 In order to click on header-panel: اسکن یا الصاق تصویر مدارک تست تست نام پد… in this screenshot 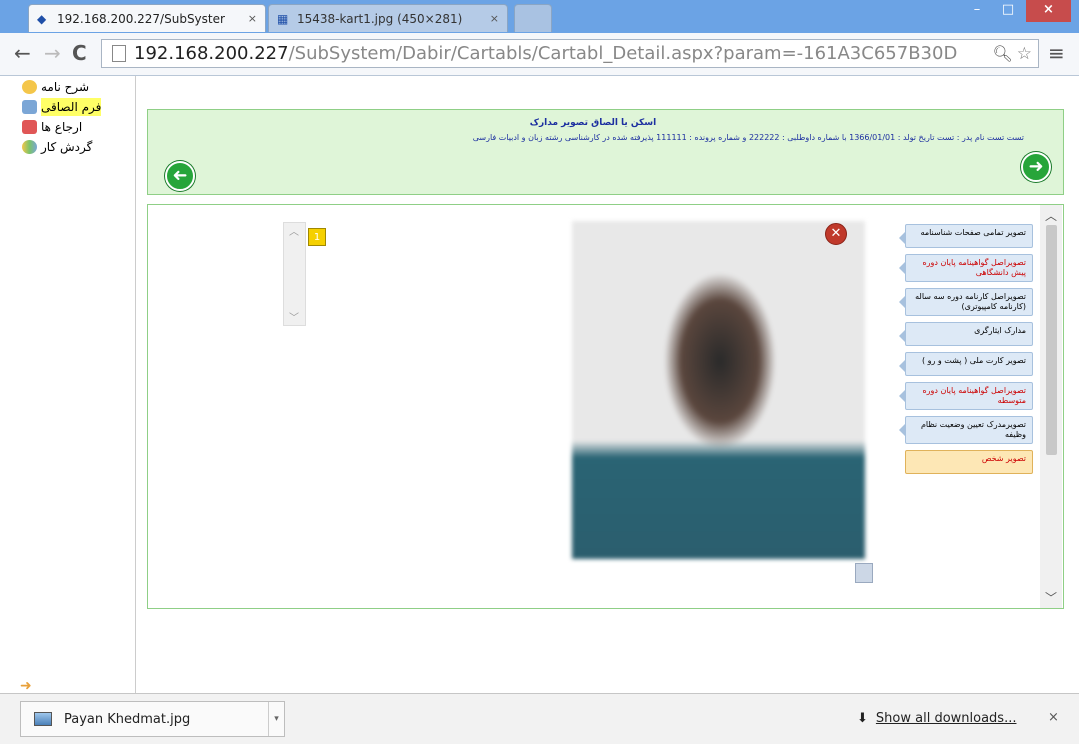, I will do `click(605, 152)`.